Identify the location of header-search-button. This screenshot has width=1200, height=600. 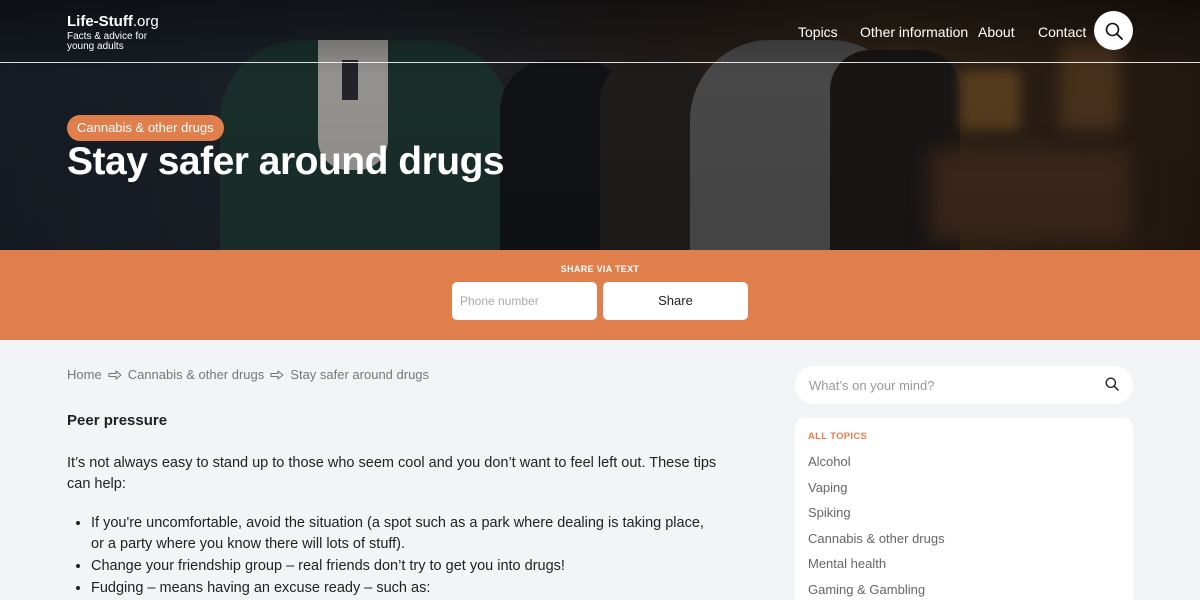
(1113, 30).